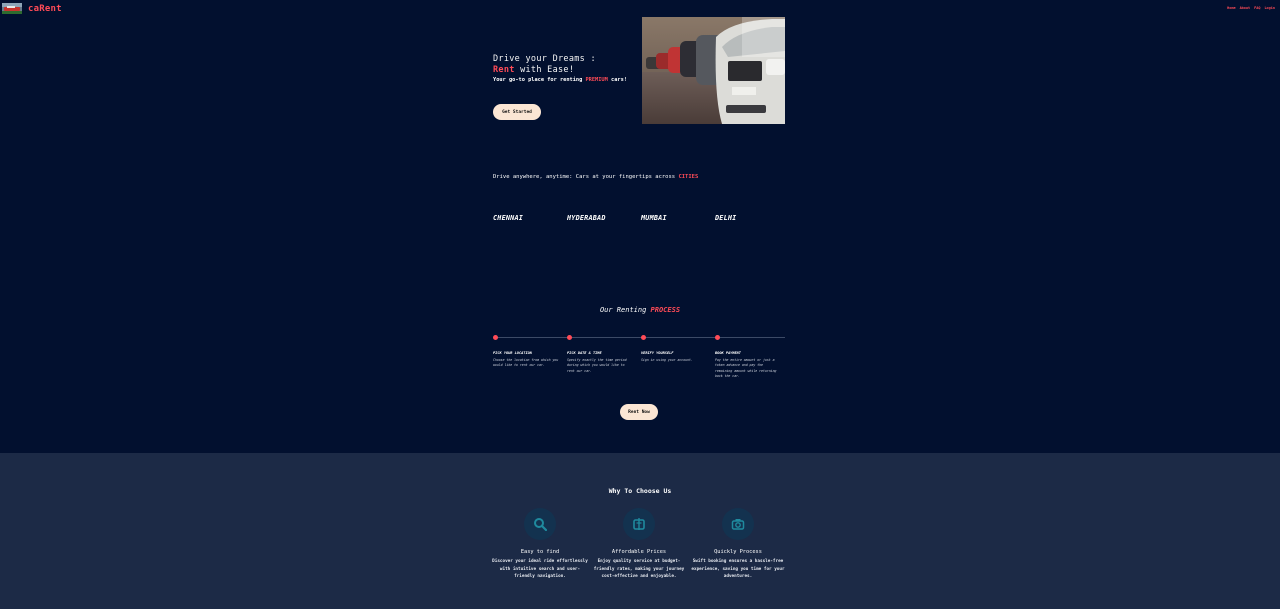 The width and height of the screenshot is (1280, 609). What do you see at coordinates (512, 353) in the screenshot?
I see `step-title: PICK YOUR LOCATION` at bounding box center [512, 353].